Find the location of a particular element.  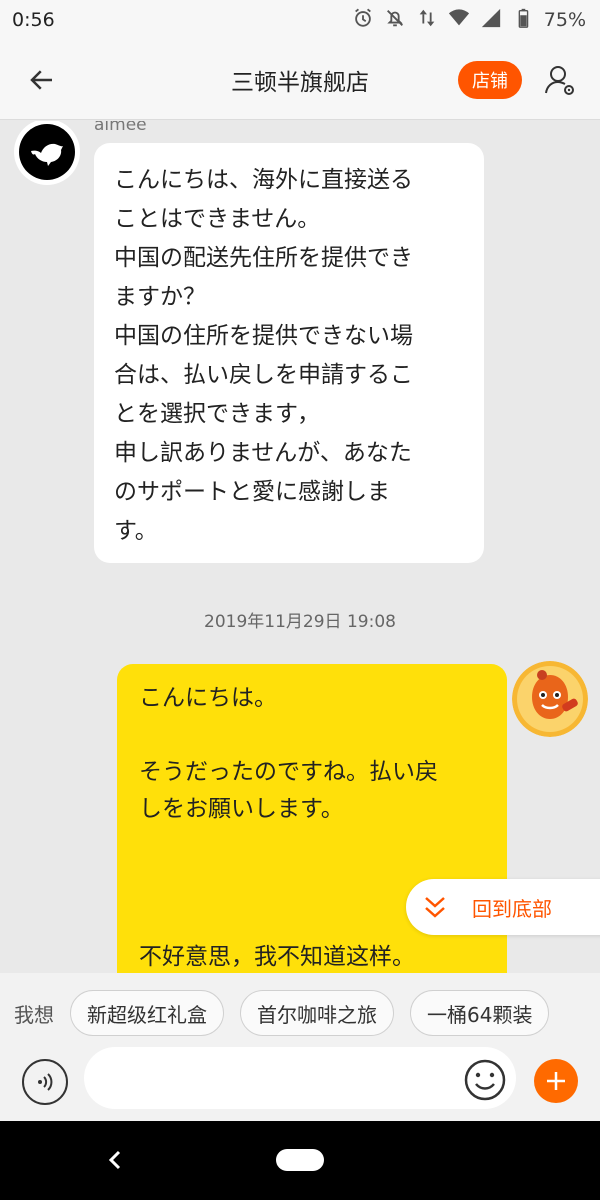

message-input is located at coordinates (300, 1078).